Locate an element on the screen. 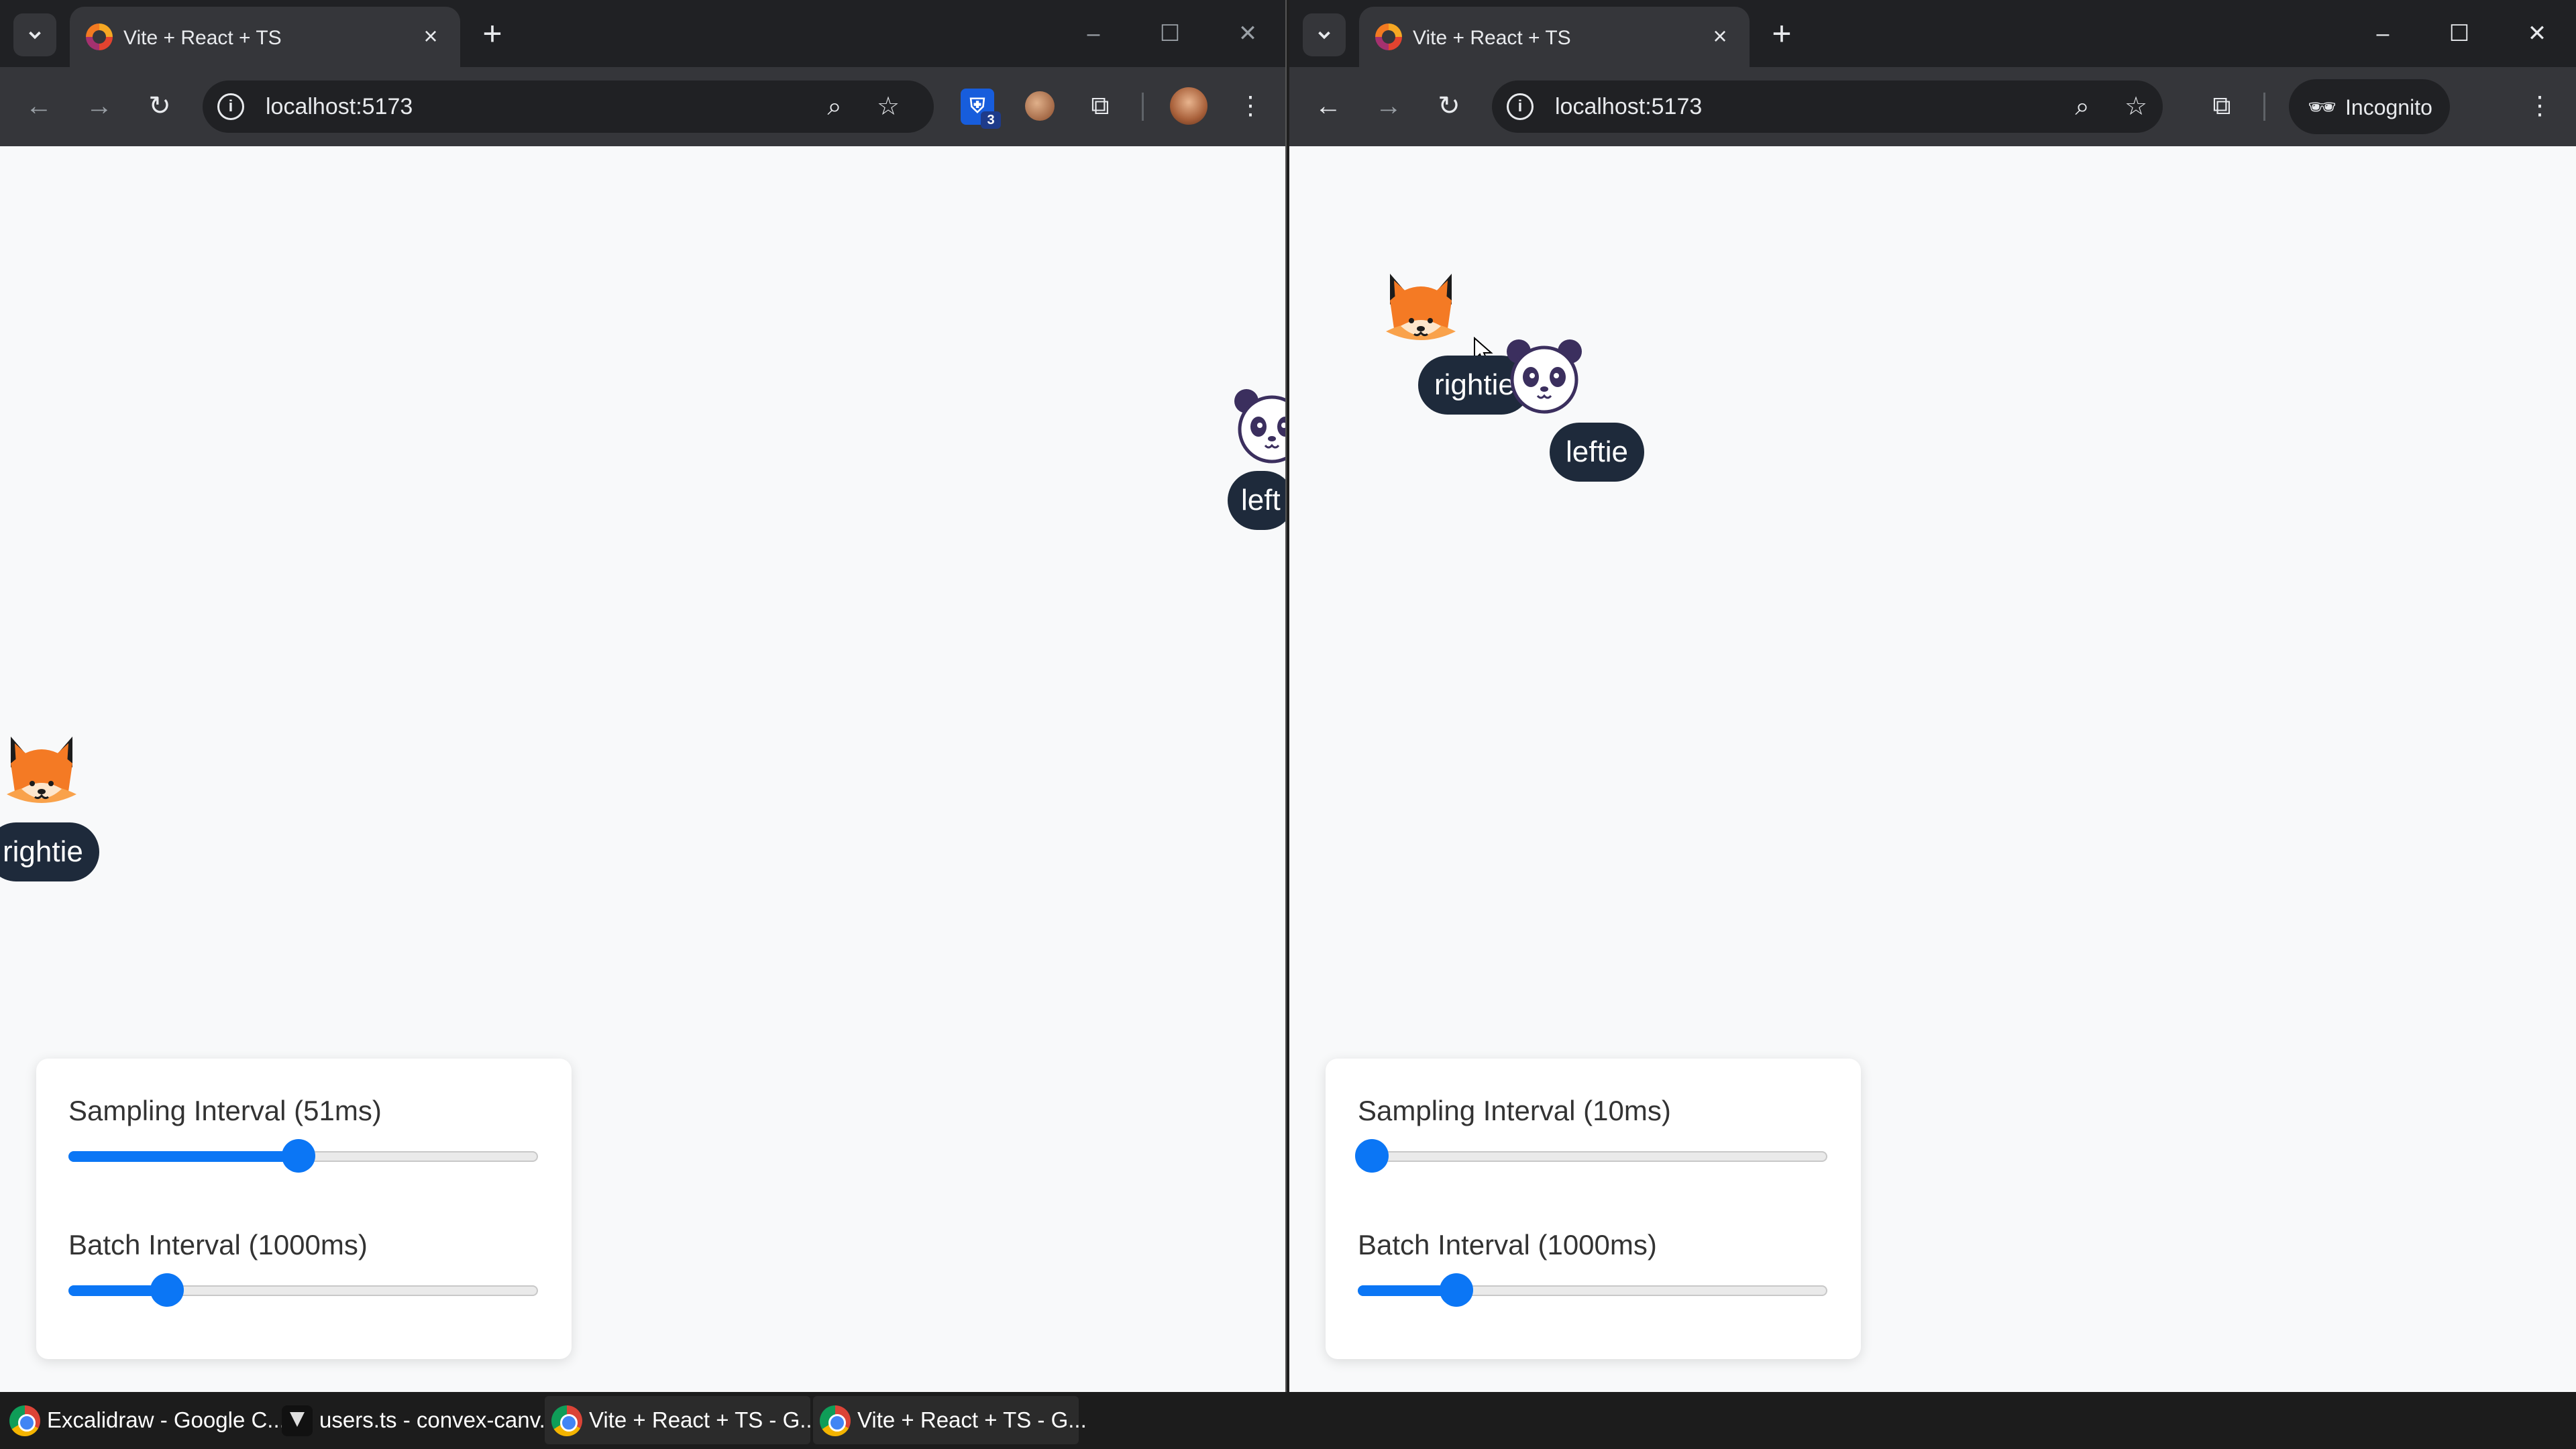 This screenshot has height=1449, width=2576. bitwarden-extension-icon: ⛨ 3 is located at coordinates (981, 109).